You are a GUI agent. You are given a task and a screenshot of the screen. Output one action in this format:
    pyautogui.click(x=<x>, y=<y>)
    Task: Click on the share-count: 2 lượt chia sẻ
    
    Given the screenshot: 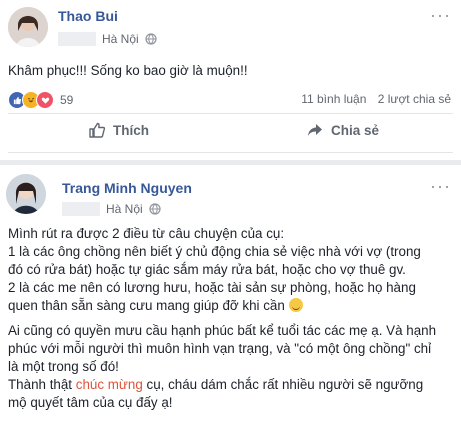 What is the action you would take?
    pyautogui.click(x=414, y=99)
    